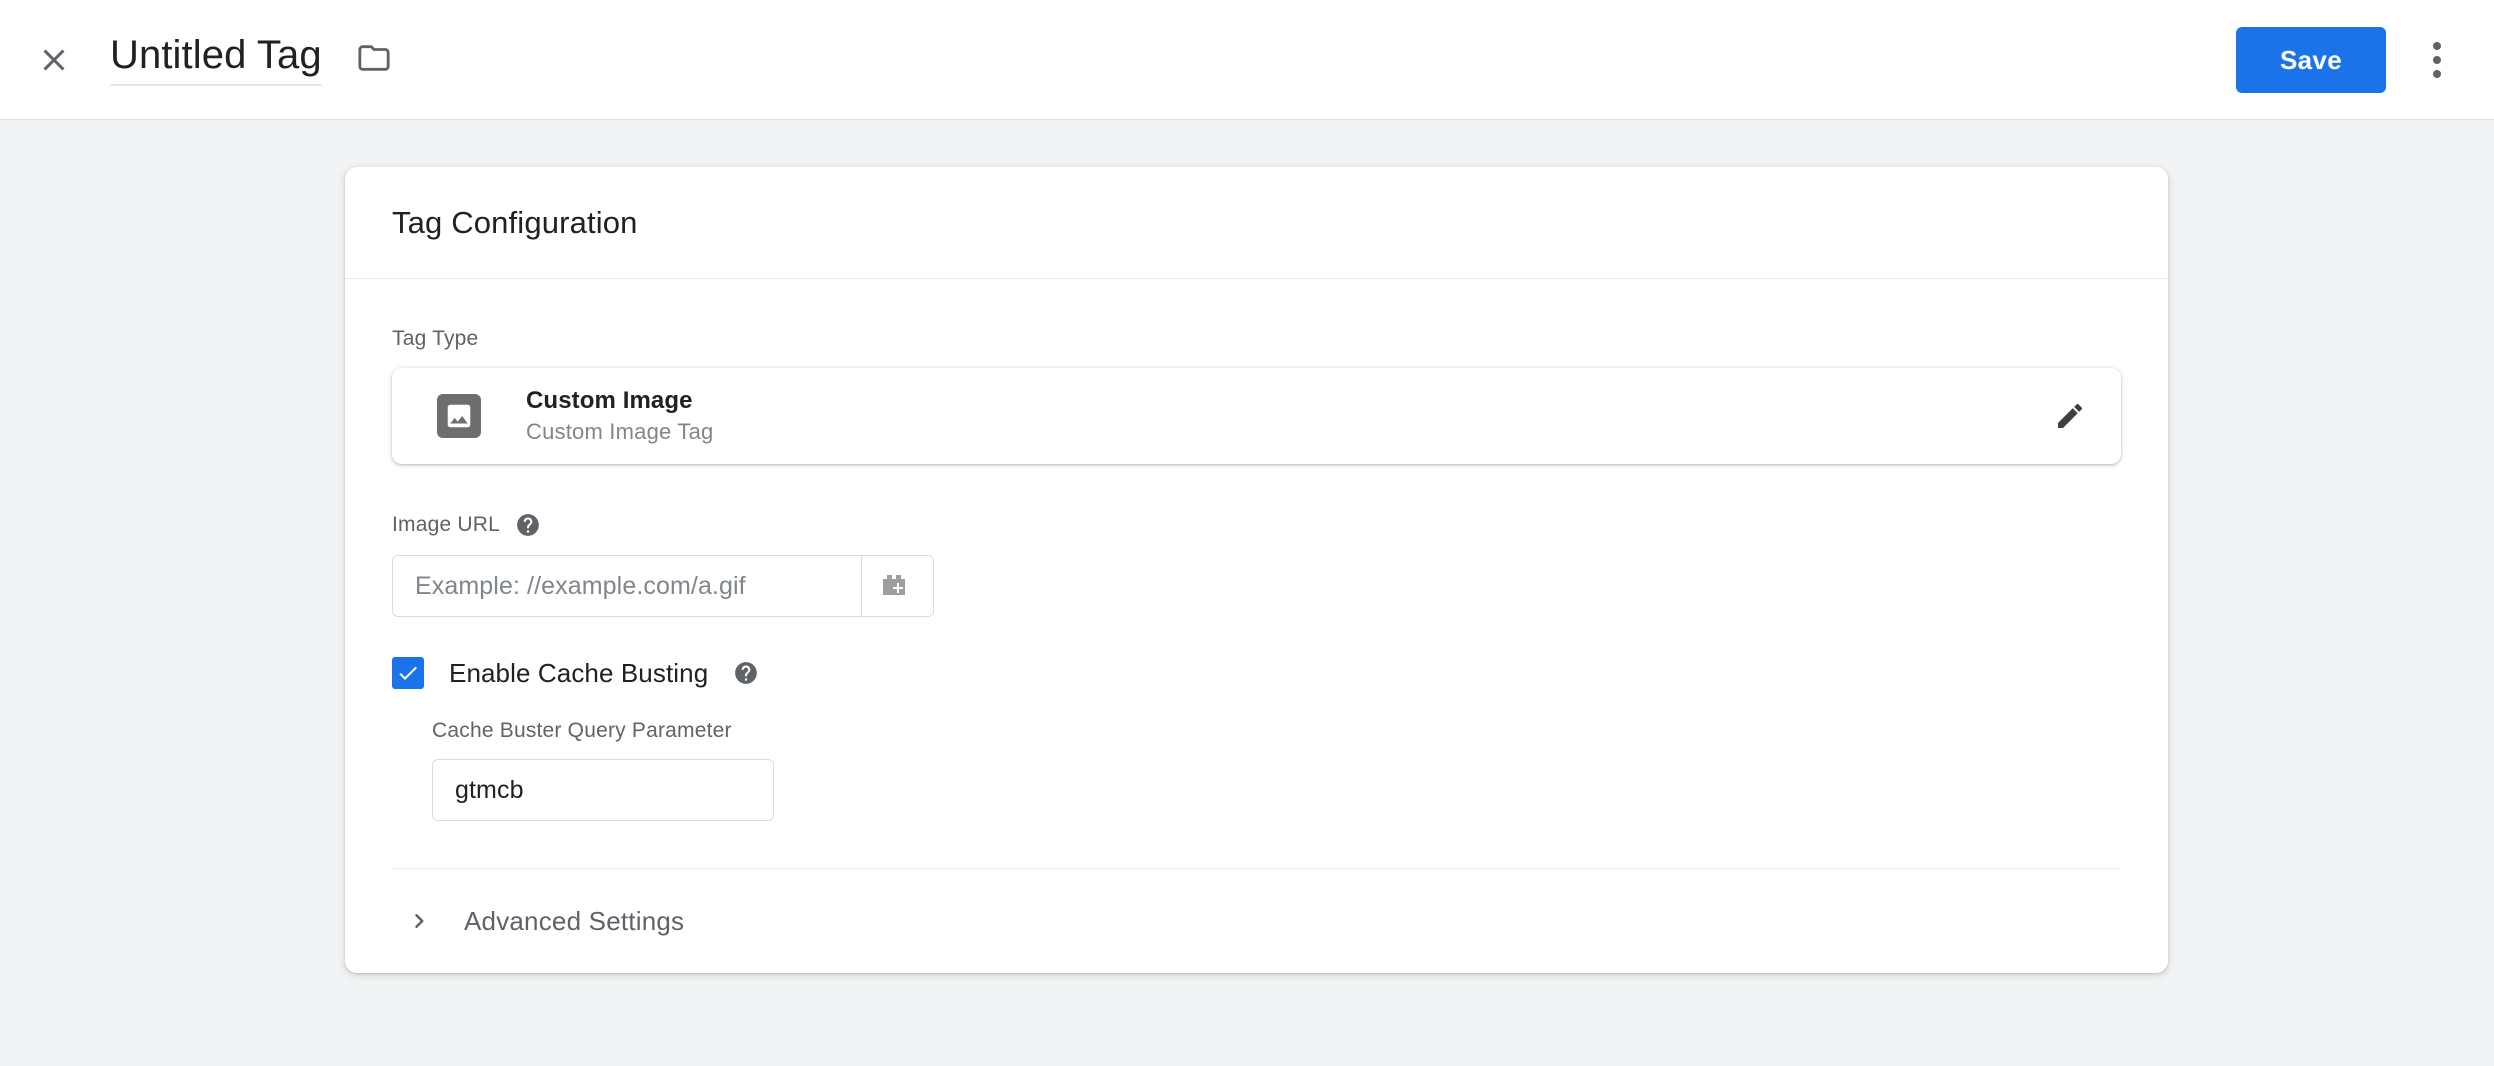  What do you see at coordinates (619, 416) in the screenshot?
I see `tag-type-info: Custom Image Custom Image Tag` at bounding box center [619, 416].